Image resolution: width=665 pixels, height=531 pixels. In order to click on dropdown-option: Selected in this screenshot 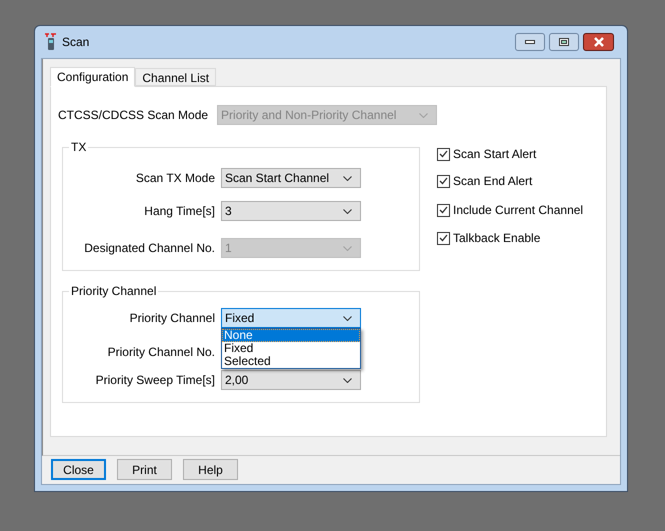, I will do `click(291, 361)`.